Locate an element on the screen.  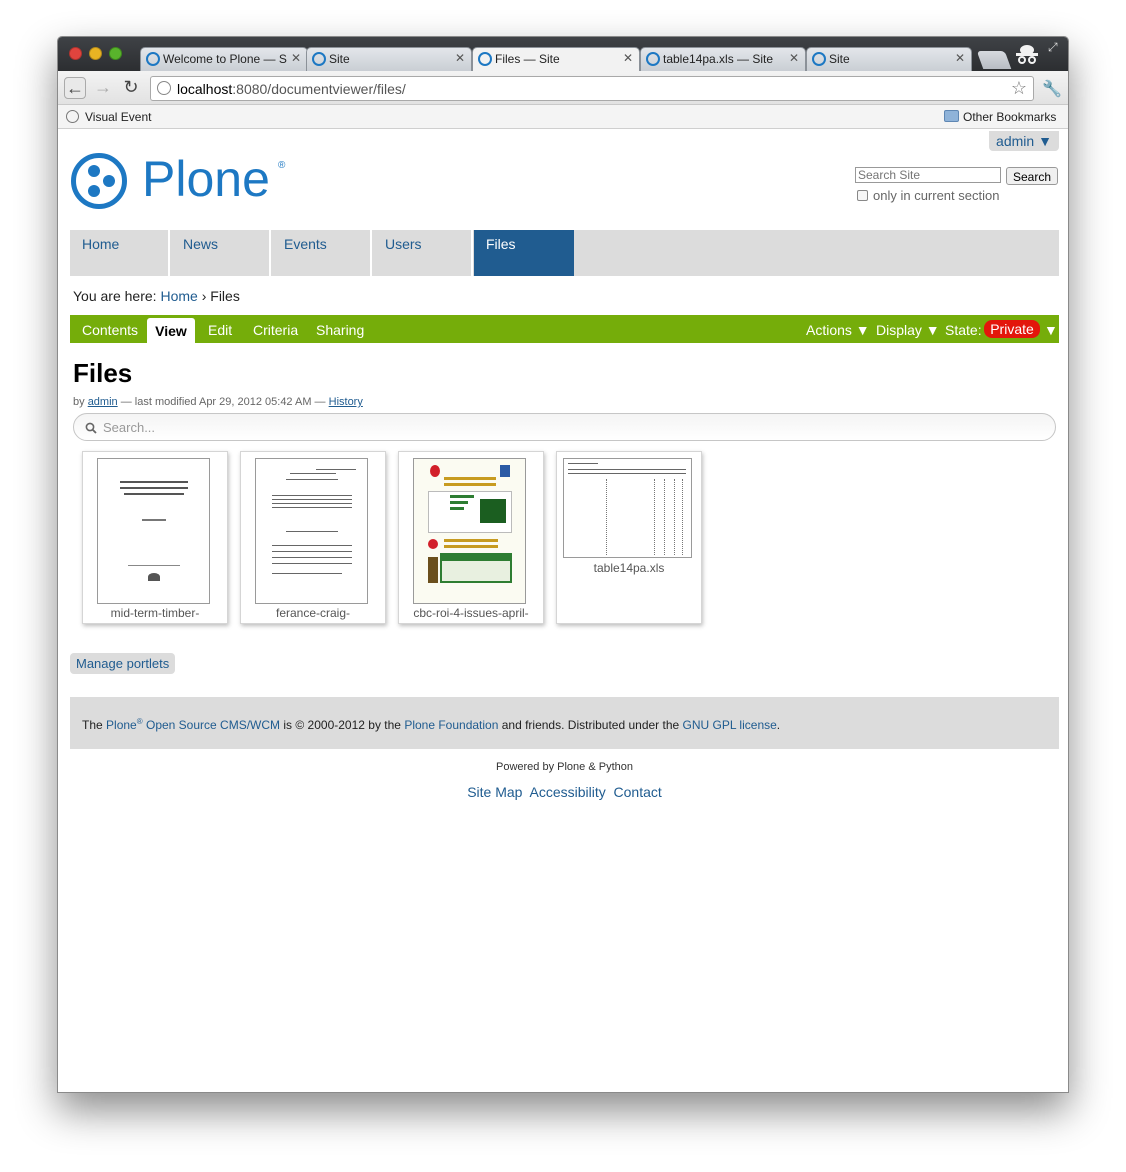
site-map-link: Site Map is located at coordinates (494, 792).